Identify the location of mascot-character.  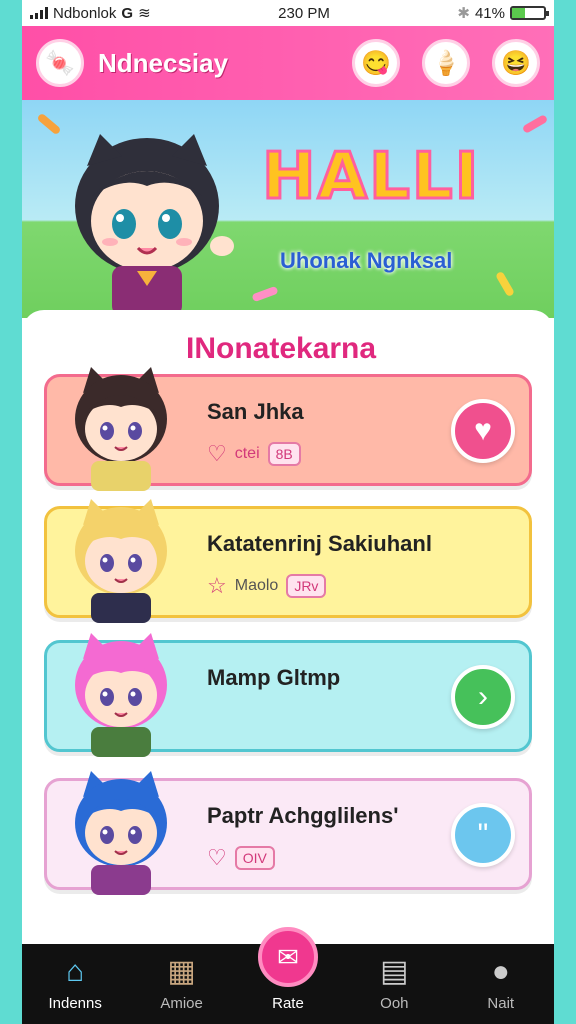
(154, 225).